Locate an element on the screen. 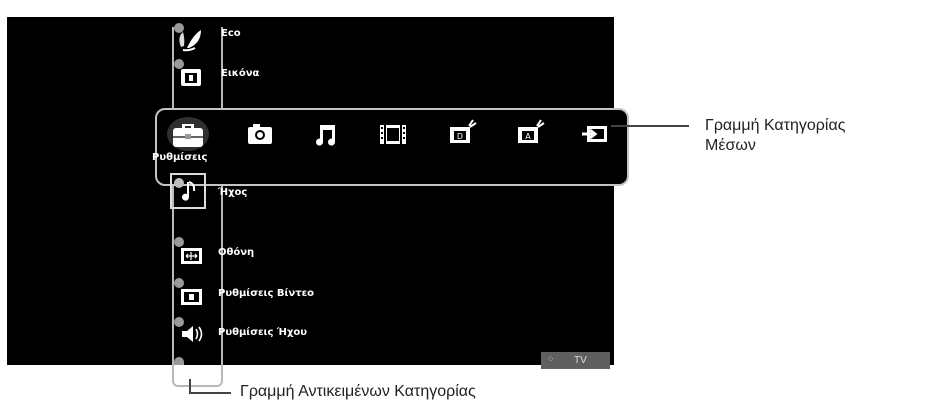 This screenshot has width=931, height=405. digital-tv-icon: D is located at coordinates (463, 131).